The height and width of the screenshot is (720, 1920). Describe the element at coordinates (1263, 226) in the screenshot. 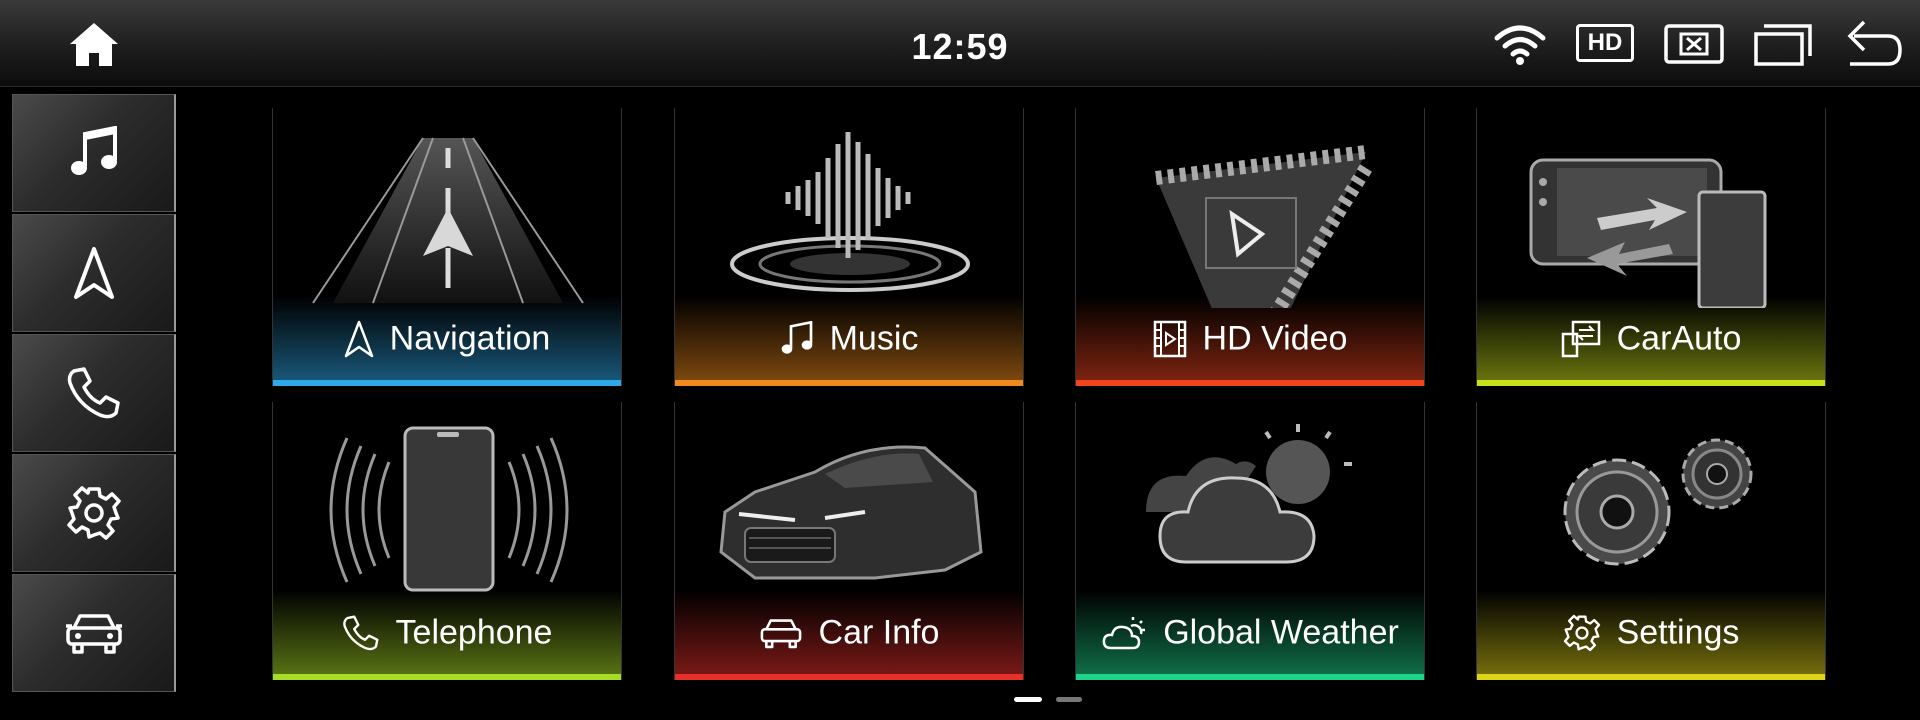

I see `film-strip-illustration` at that location.